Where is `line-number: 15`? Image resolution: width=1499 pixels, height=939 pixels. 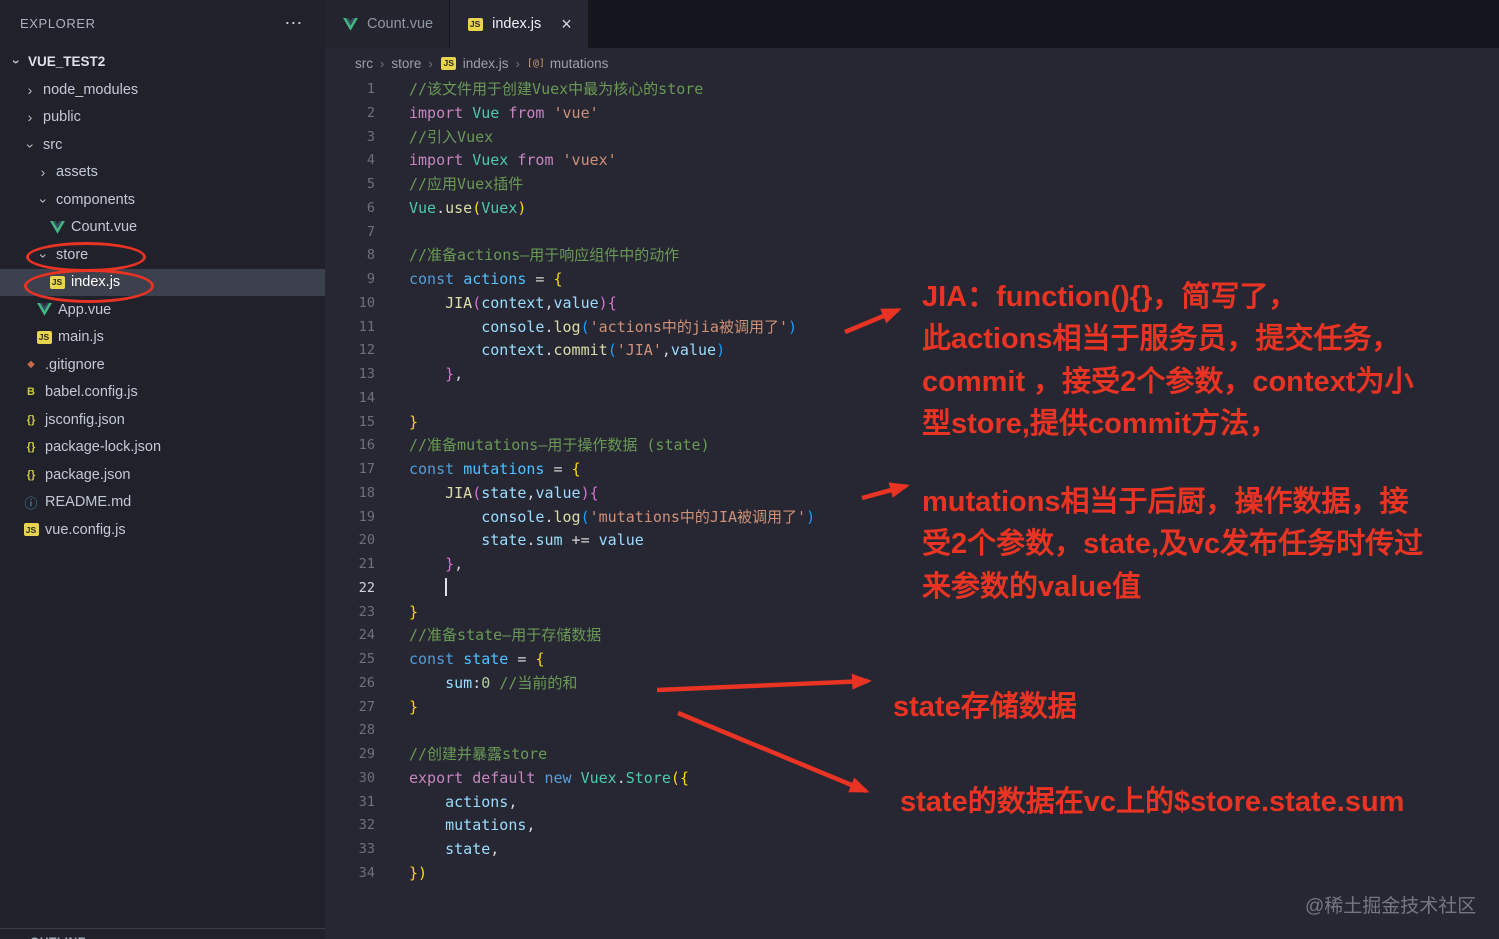
line-number: 15 is located at coordinates (350, 423).